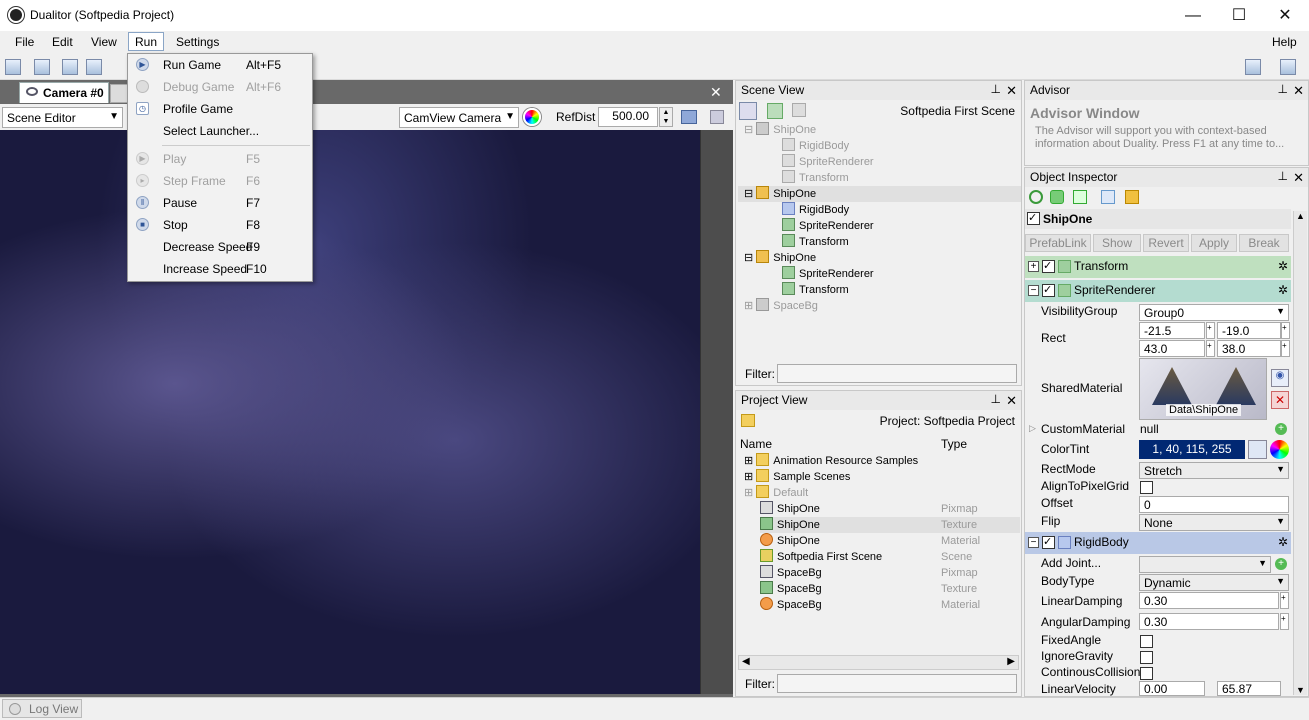 The height and width of the screenshot is (720, 1309). What do you see at coordinates (1288, 67) in the screenshot?
I see `help-icon` at bounding box center [1288, 67].